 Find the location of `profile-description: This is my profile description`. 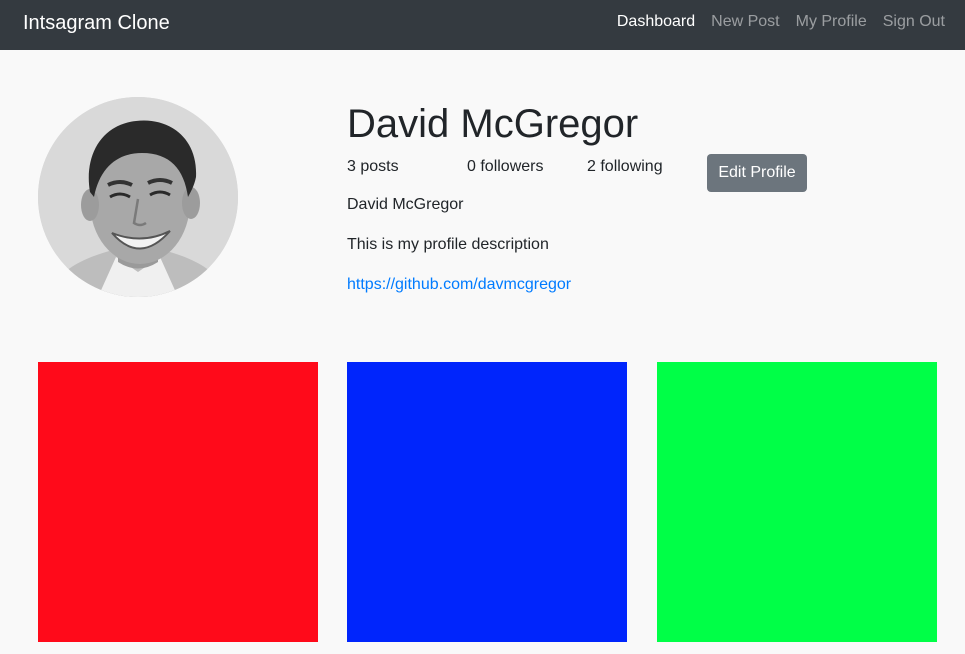

profile-description: This is my profile description is located at coordinates (448, 244).